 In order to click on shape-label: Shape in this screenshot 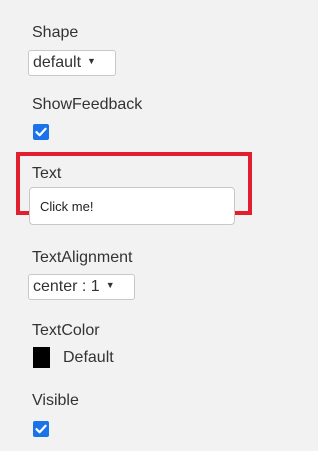, I will do `click(55, 32)`.